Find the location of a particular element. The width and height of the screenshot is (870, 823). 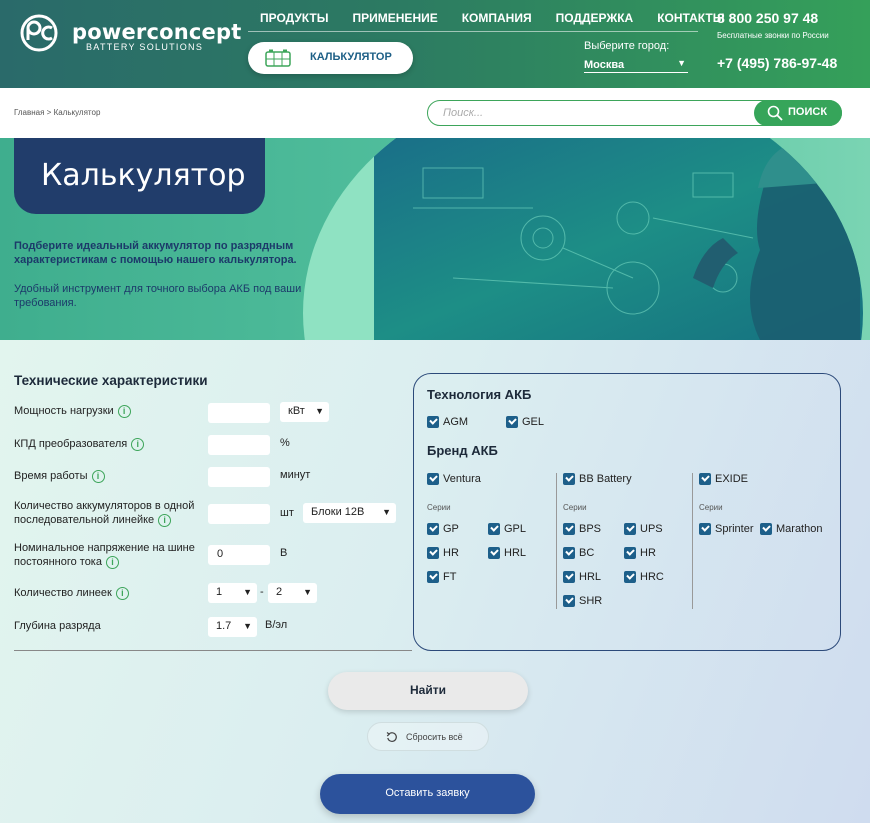

lines-count-label-text: Количество линеек is located at coordinates (63, 593).